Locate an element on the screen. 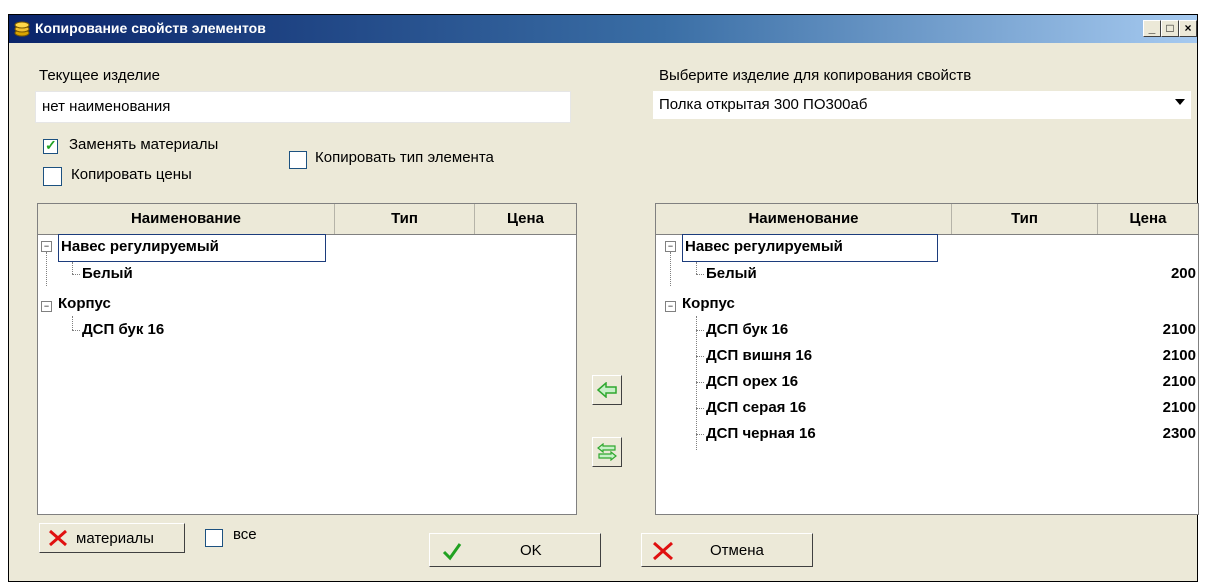  ok-button: OK is located at coordinates (515, 550).